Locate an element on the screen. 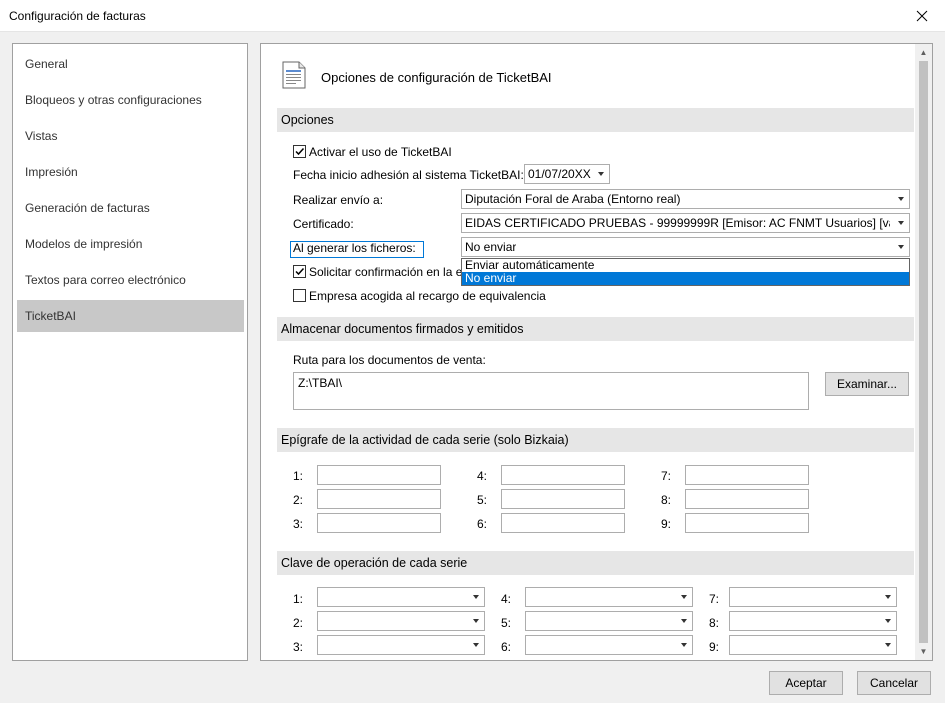  section-almacenar: Almacenar documentos firmados y emitidos is located at coordinates (595, 329).